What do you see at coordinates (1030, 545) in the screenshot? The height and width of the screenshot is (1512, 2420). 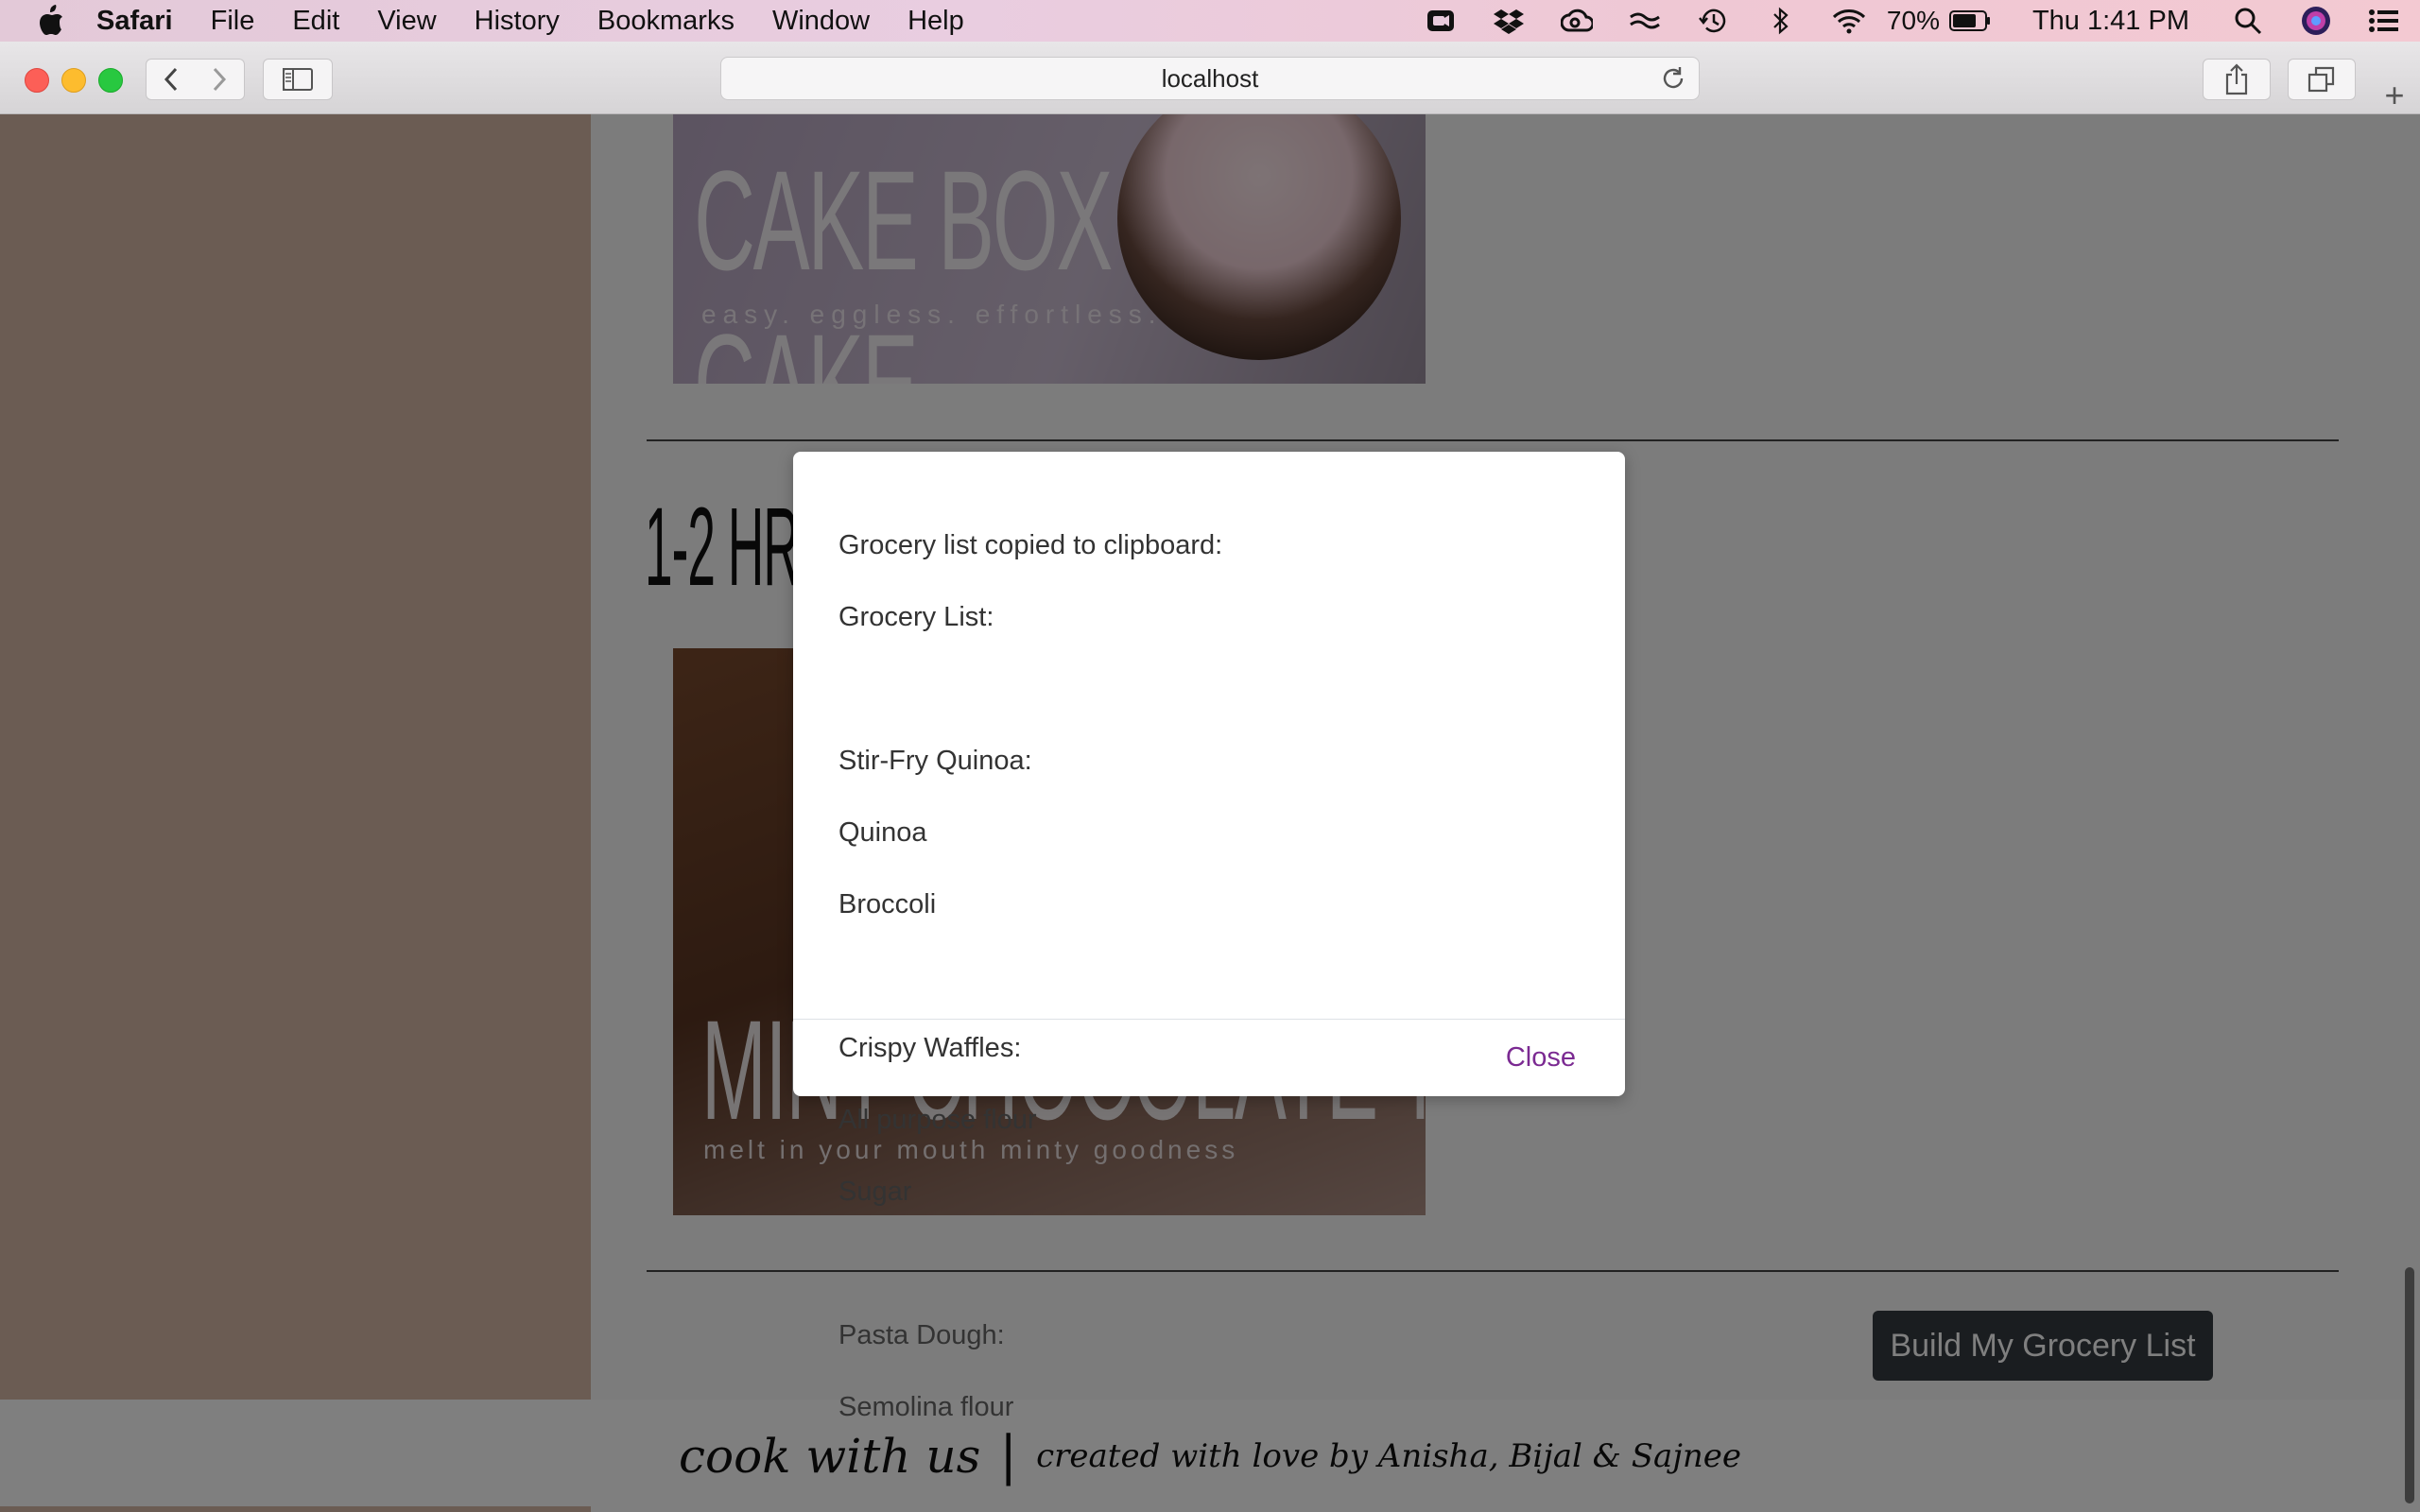 I see `modal-line: Grocery list copied to clipboard:` at bounding box center [1030, 545].